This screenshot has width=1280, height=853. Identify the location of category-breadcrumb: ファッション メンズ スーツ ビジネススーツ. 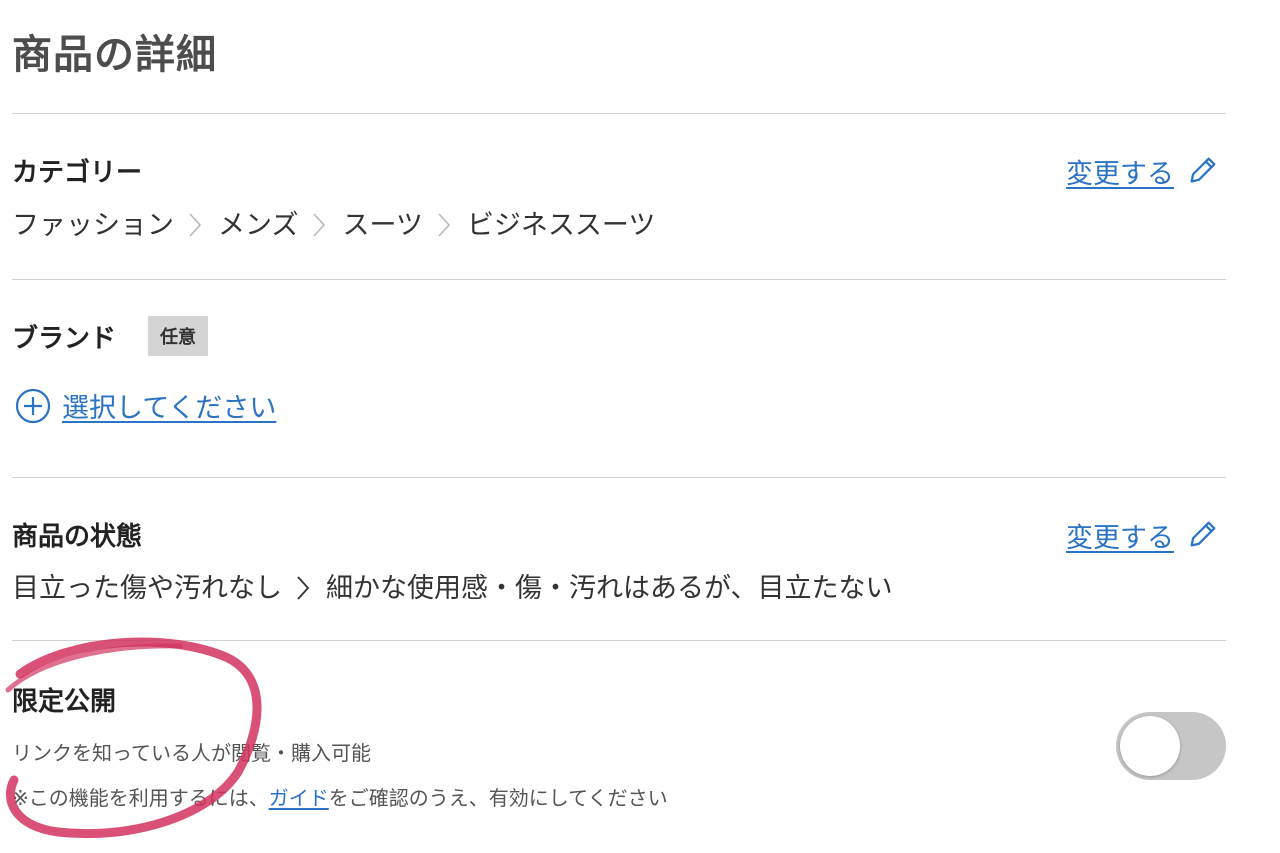
(333, 222).